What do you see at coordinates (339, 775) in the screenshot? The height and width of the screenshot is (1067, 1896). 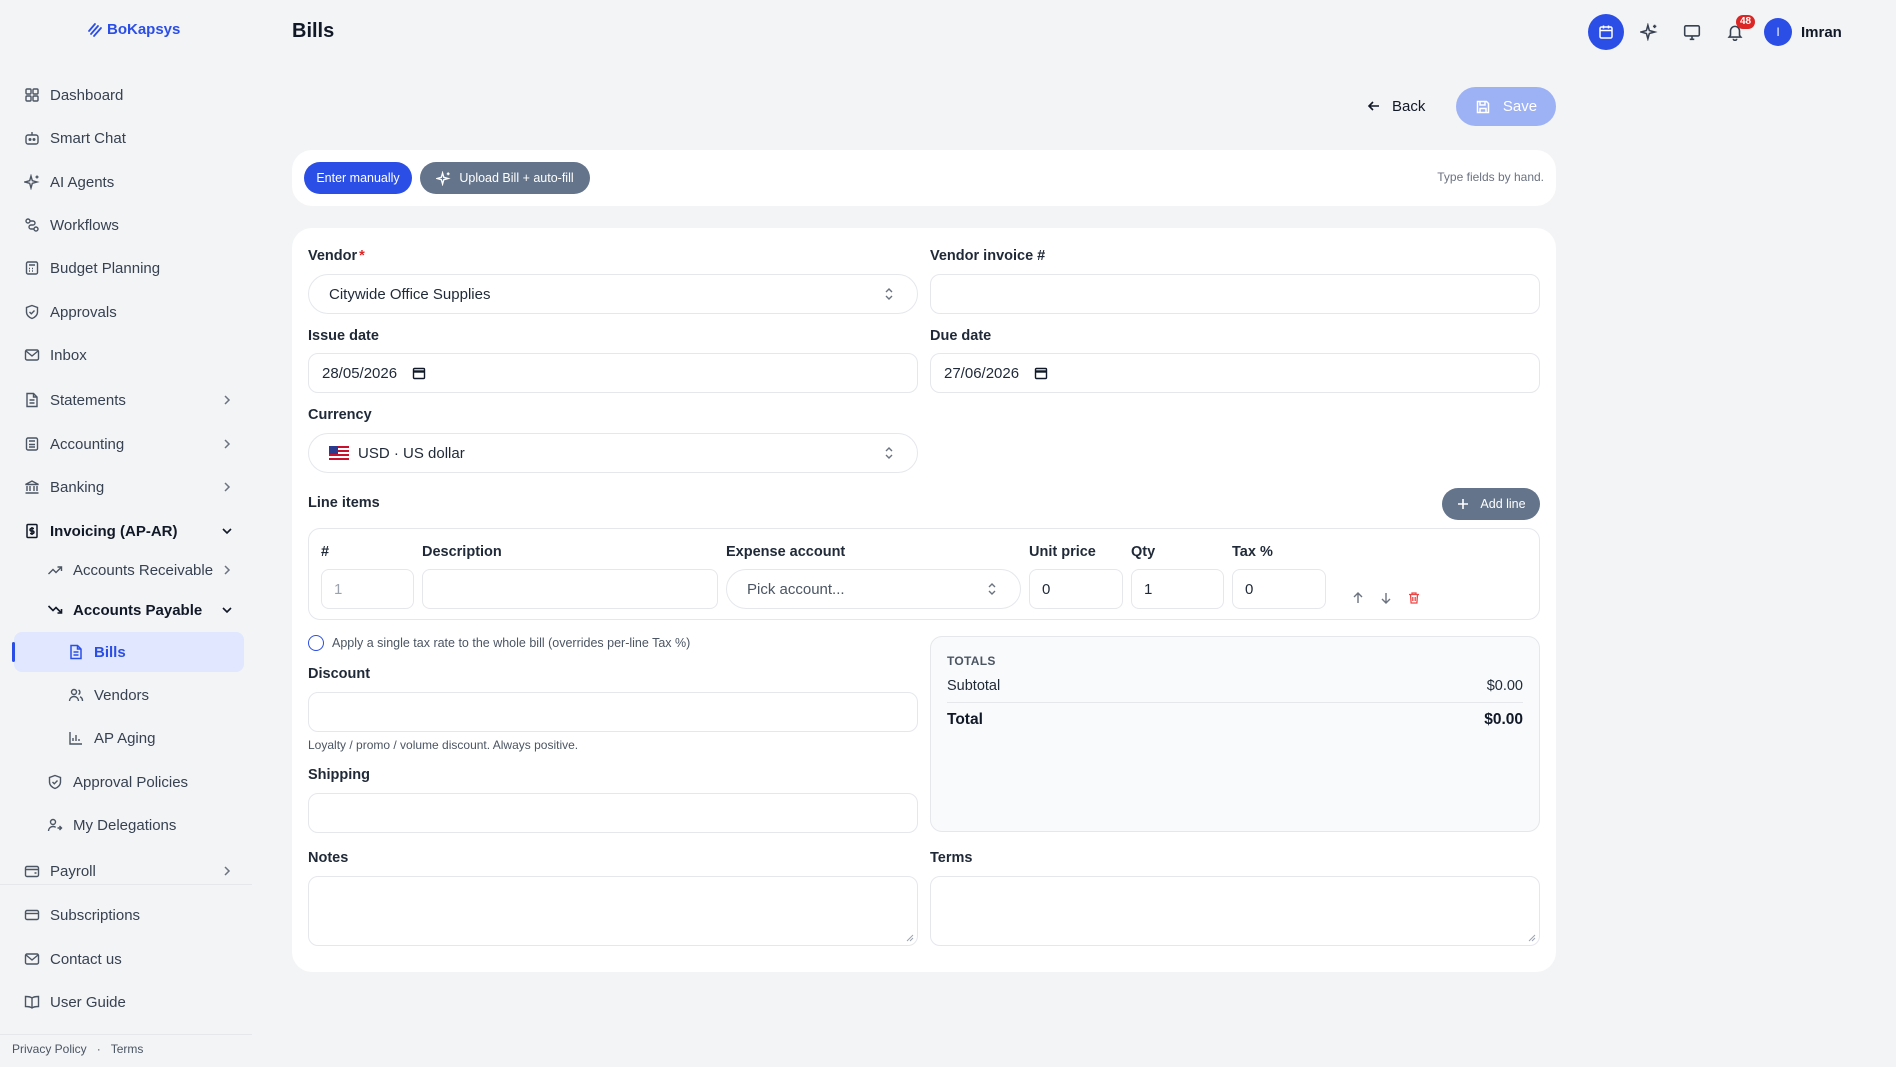 I see `shipping-label: Shipping` at bounding box center [339, 775].